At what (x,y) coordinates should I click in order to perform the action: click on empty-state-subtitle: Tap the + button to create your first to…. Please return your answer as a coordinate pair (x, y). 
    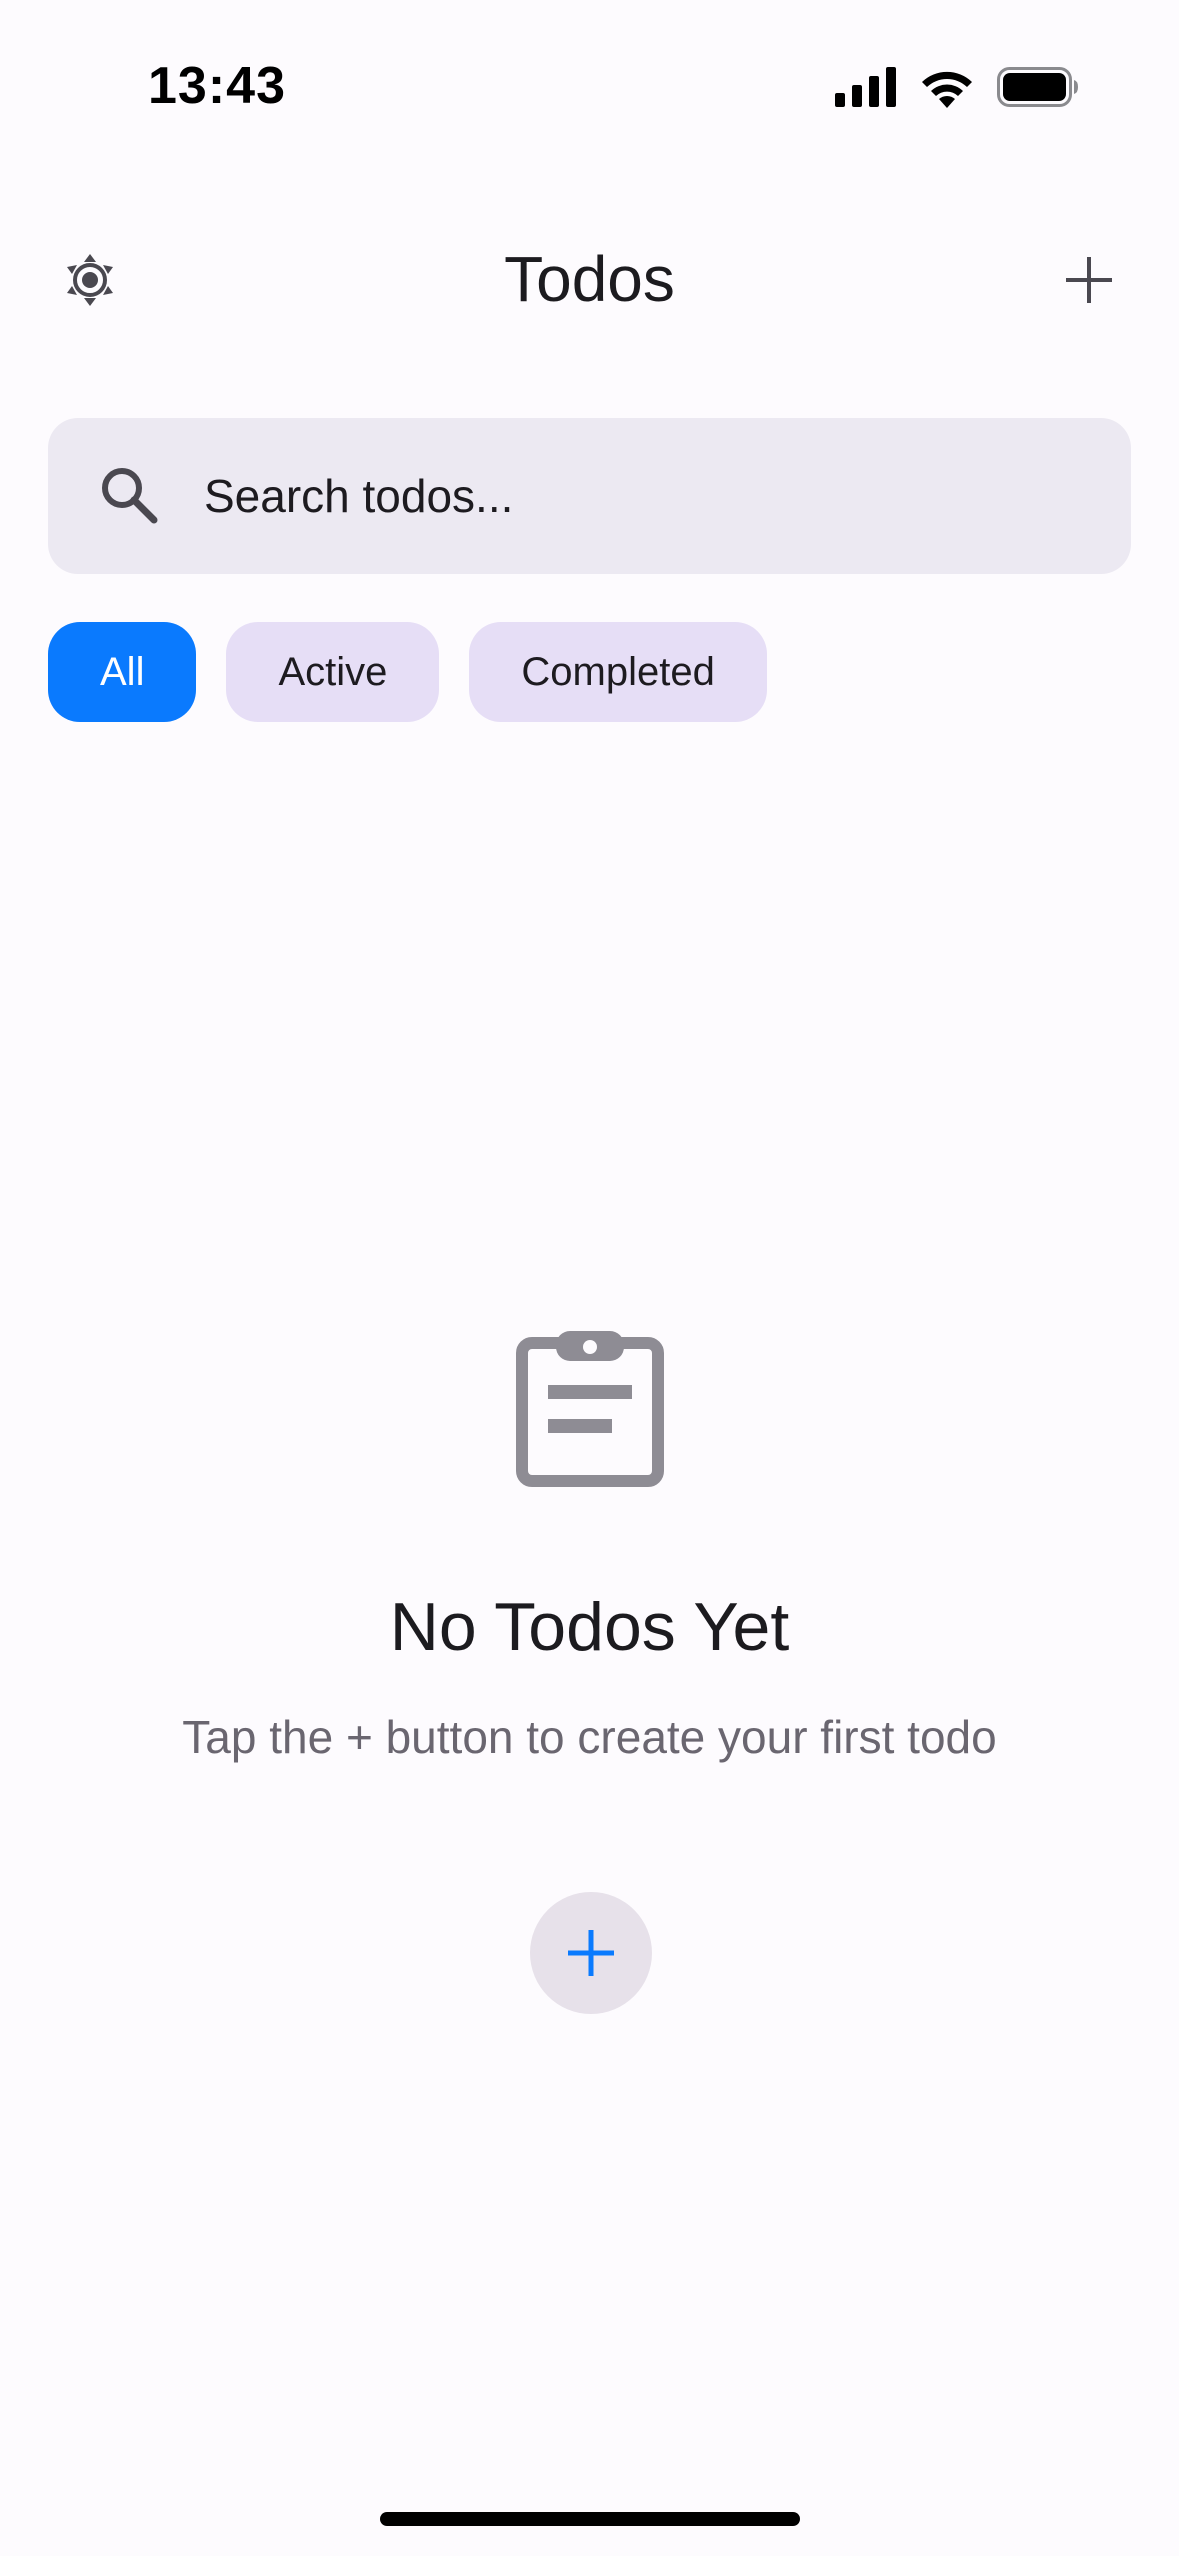
    Looking at the image, I should click on (589, 1737).